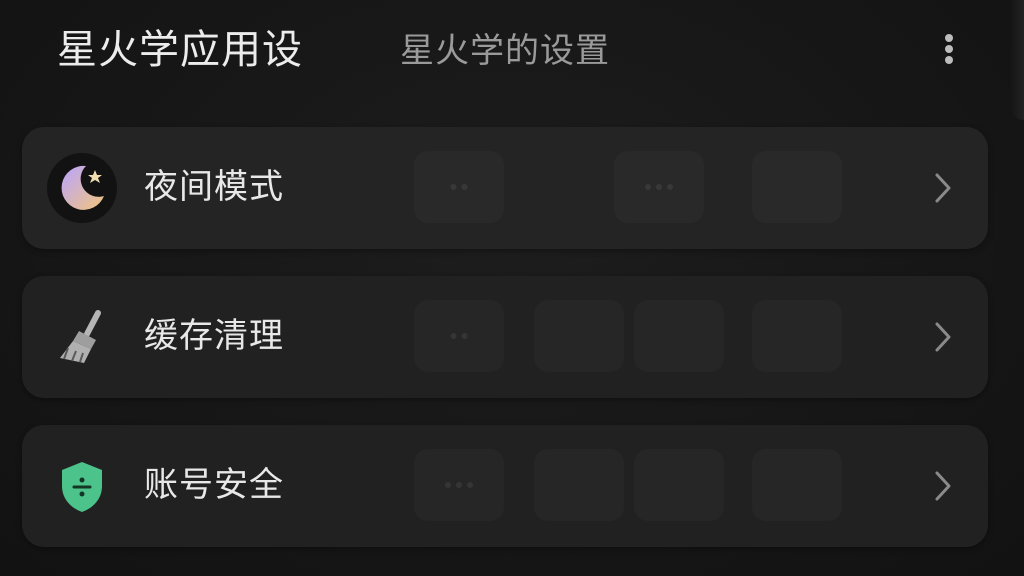 This screenshot has width=1024, height=576. Describe the element at coordinates (1017, 60) in the screenshot. I see `edge-shadow` at that location.